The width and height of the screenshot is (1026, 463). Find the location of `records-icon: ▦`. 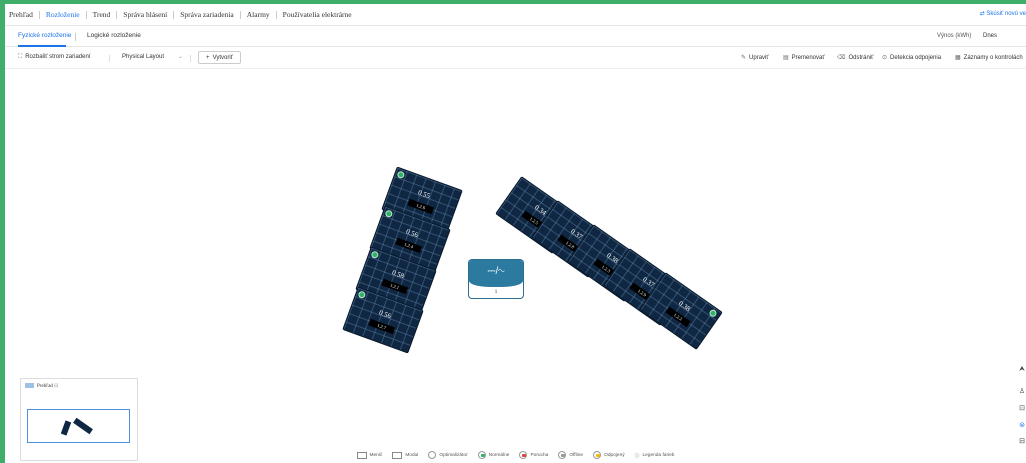

records-icon: ▦ is located at coordinates (958, 58).